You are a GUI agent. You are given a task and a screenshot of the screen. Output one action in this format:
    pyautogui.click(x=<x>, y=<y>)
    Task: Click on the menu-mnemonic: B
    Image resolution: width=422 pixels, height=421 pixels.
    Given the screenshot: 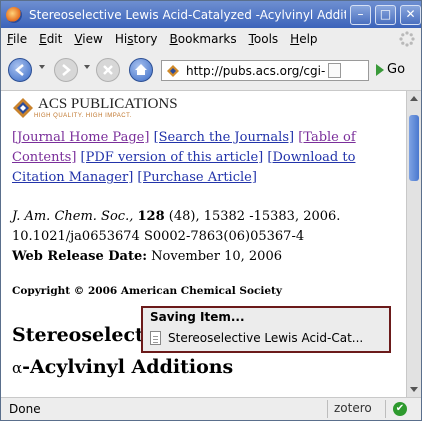 What is the action you would take?
    pyautogui.click(x=173, y=39)
    